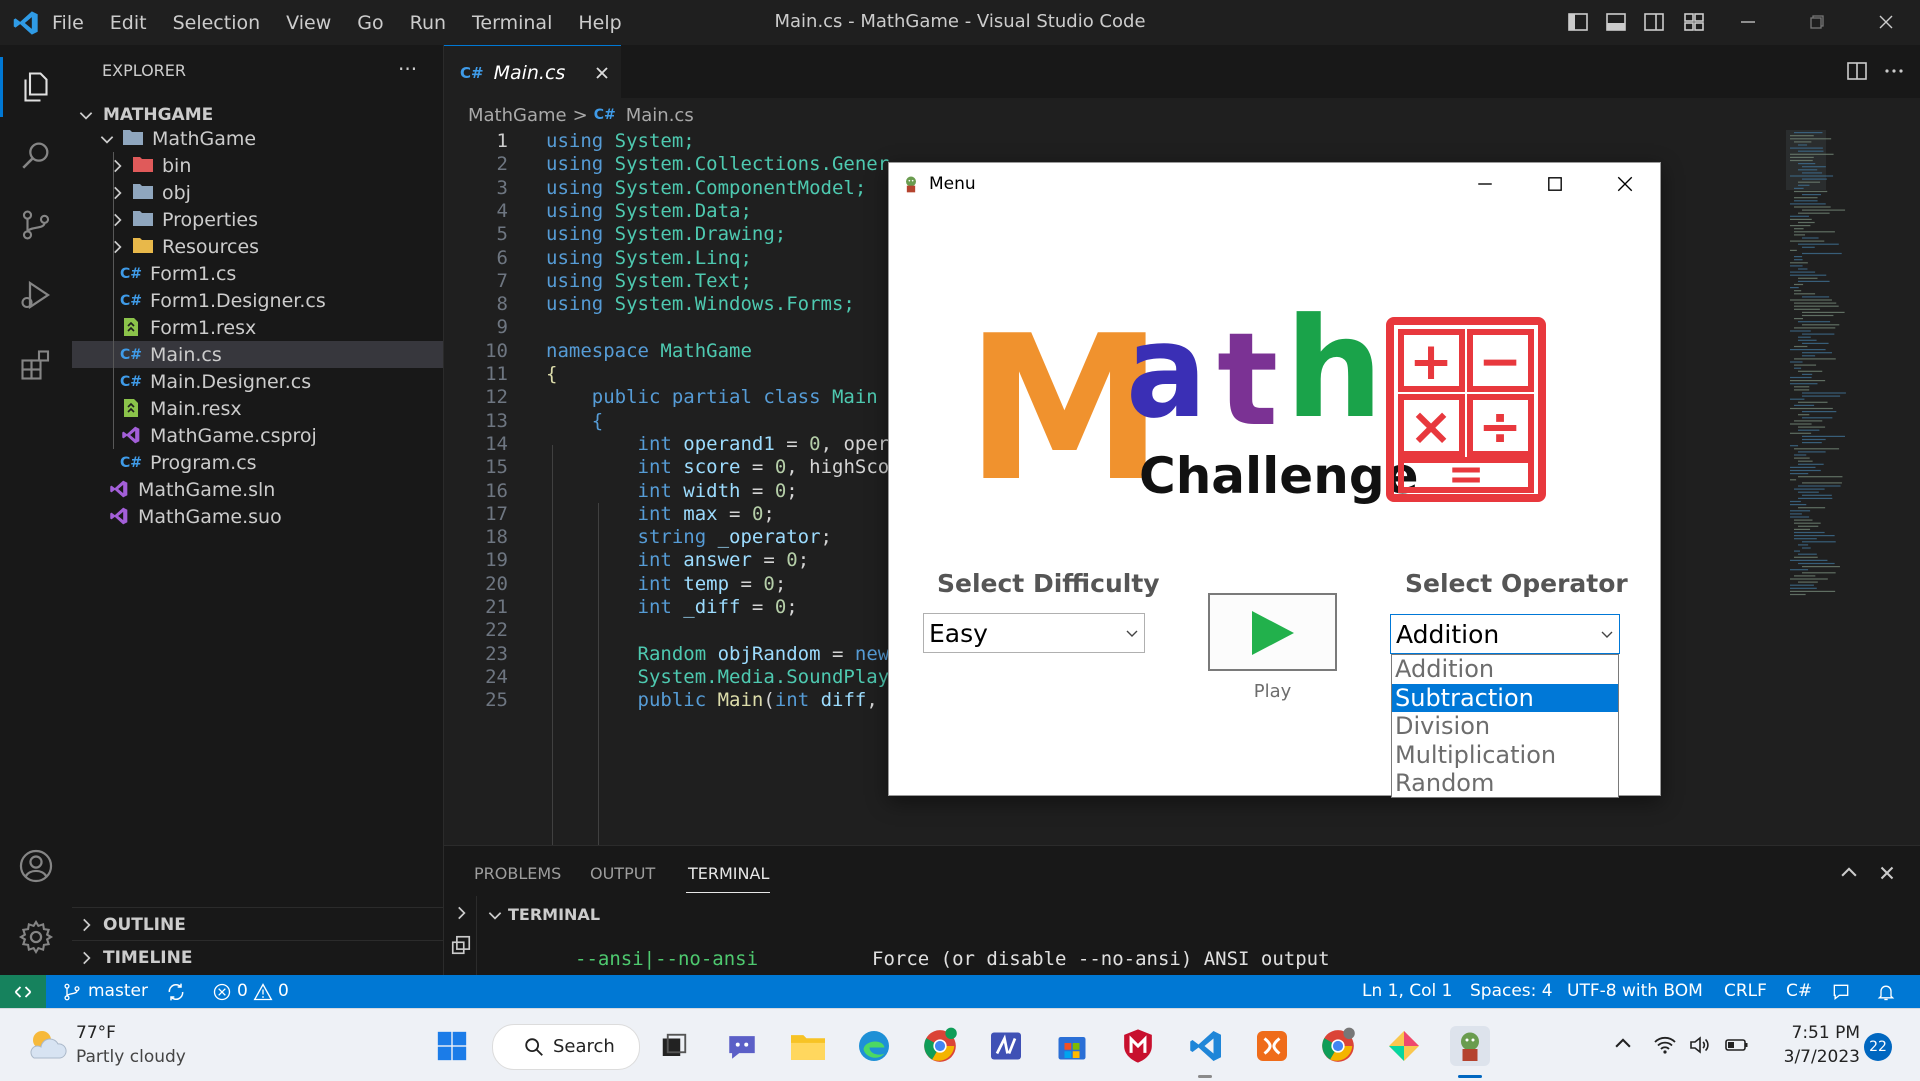 This screenshot has width=1920, height=1081. I want to click on battery-icon, so click(1737, 1045).